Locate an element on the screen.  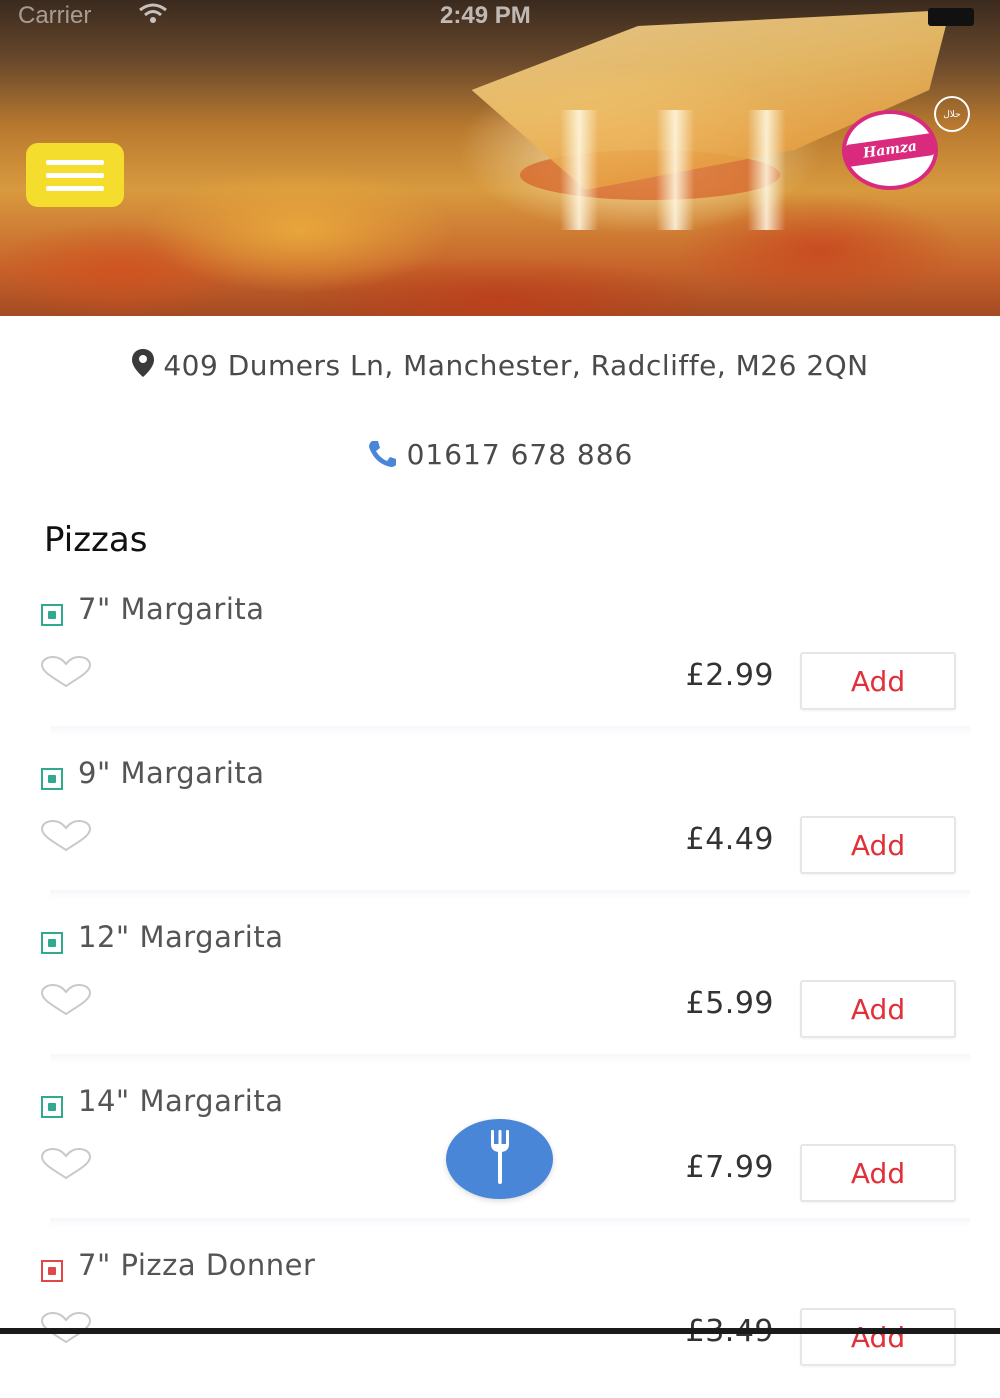
item-price: £4.49 is located at coordinates (729, 839).